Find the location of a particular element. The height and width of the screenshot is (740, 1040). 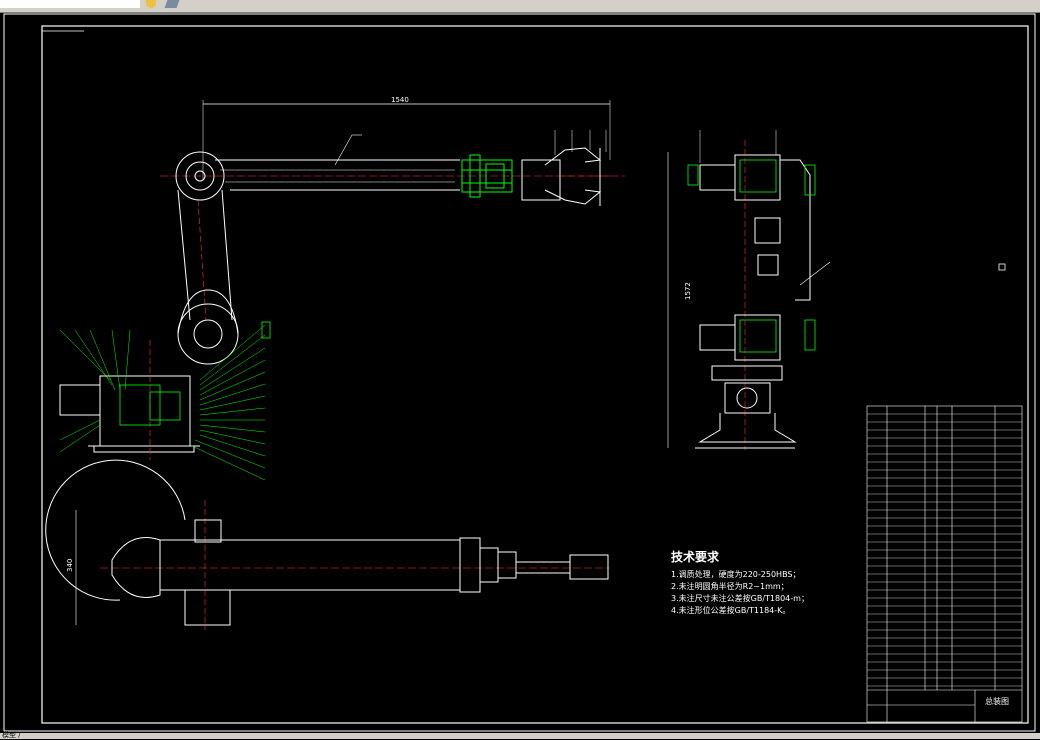

dim-top-length: 1540 is located at coordinates (400, 100).